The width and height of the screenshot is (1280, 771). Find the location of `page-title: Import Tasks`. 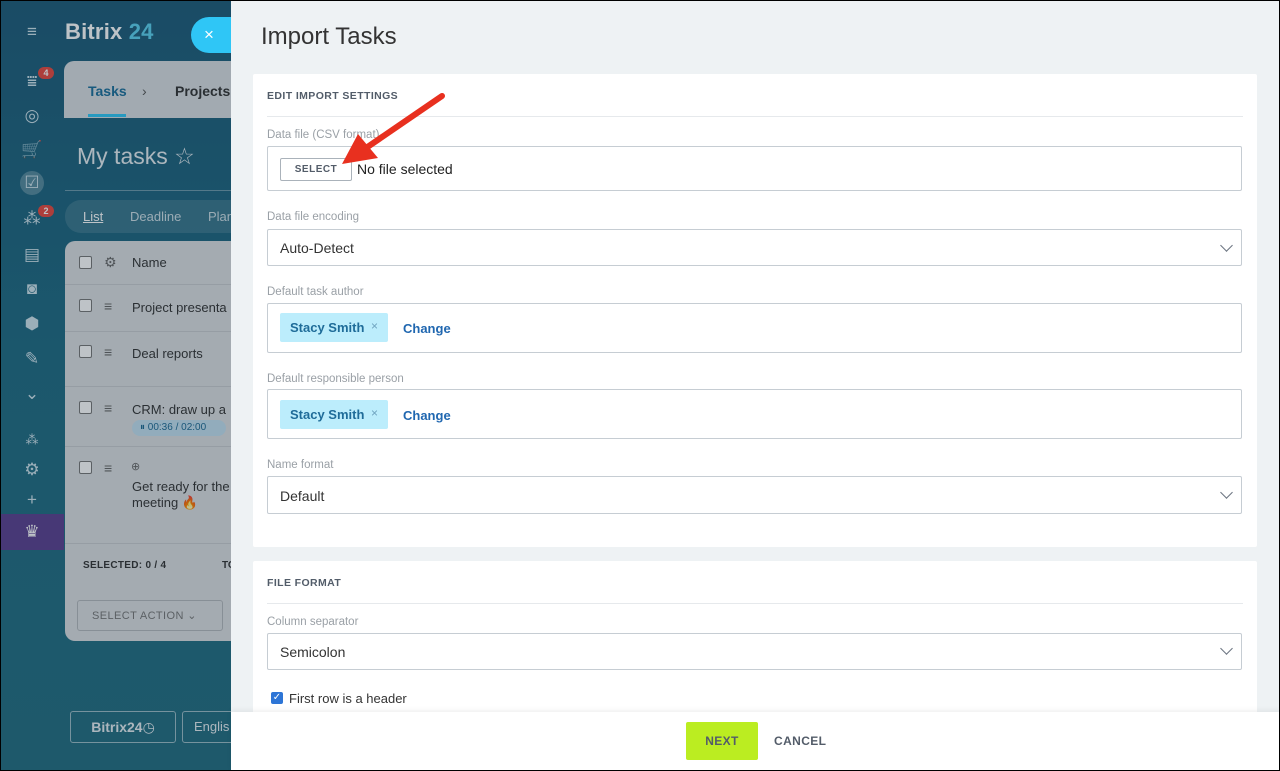

page-title: Import Tasks is located at coordinates (329, 36).